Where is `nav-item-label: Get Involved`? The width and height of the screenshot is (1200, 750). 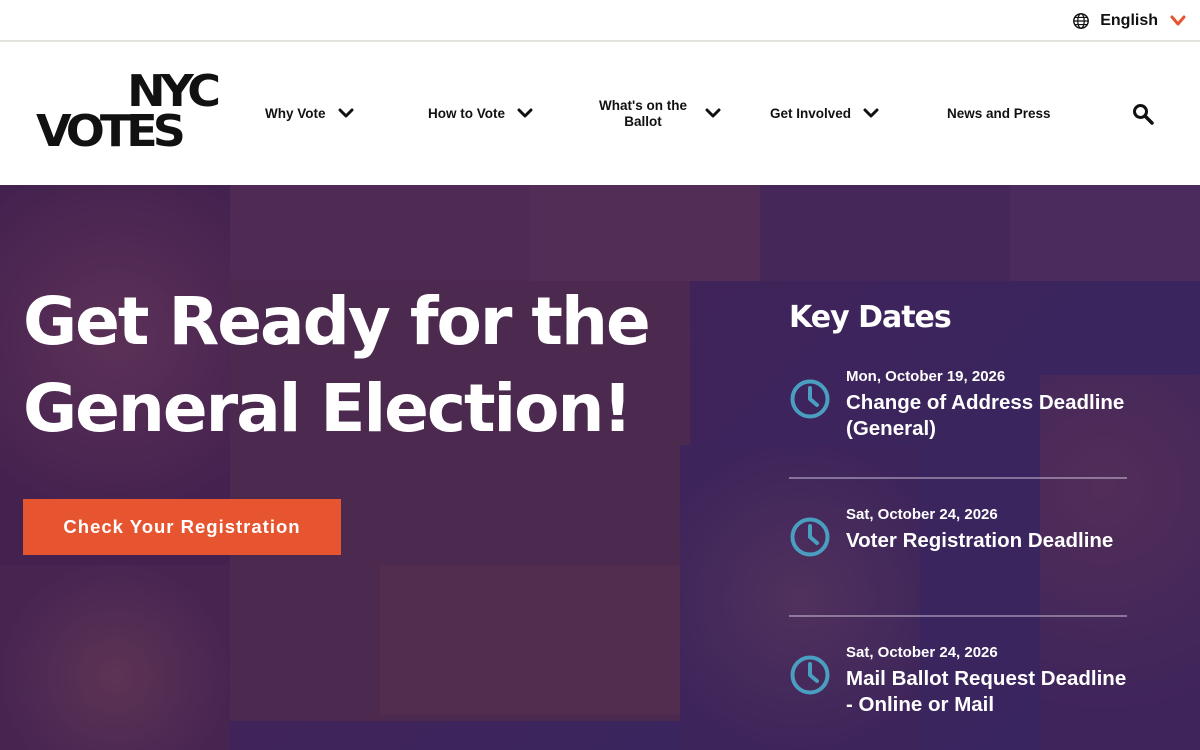 nav-item-label: Get Involved is located at coordinates (811, 113).